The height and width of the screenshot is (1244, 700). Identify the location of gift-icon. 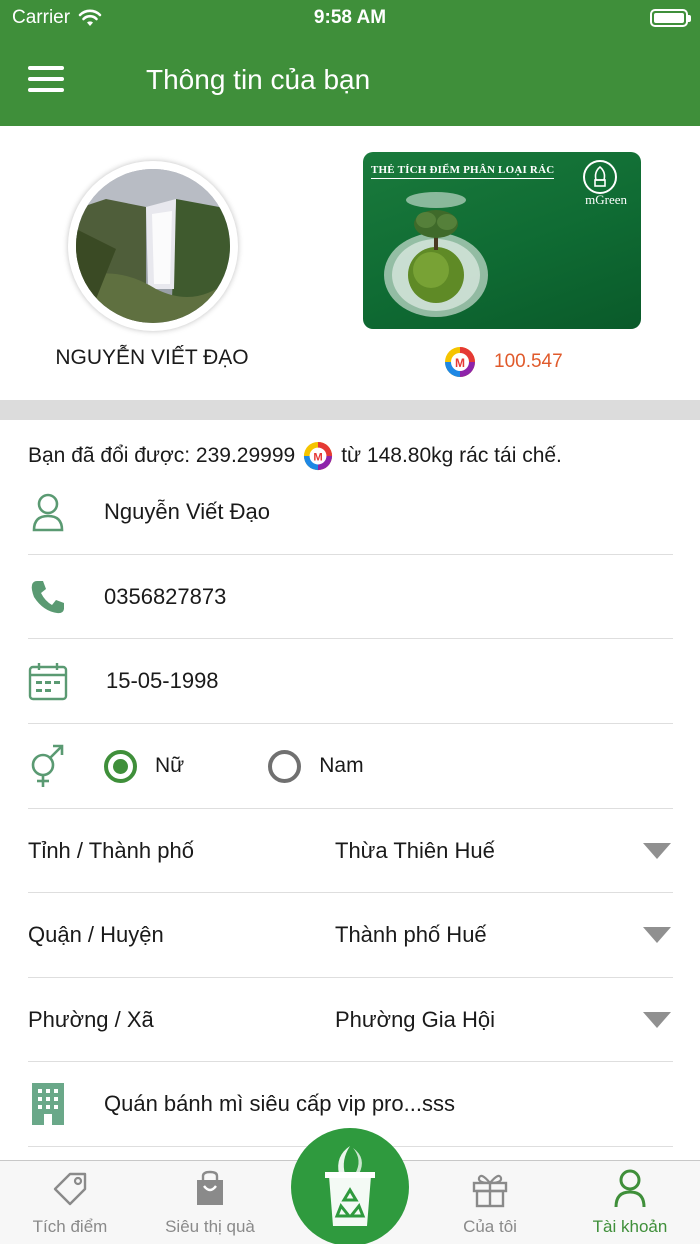
(490, 1189).